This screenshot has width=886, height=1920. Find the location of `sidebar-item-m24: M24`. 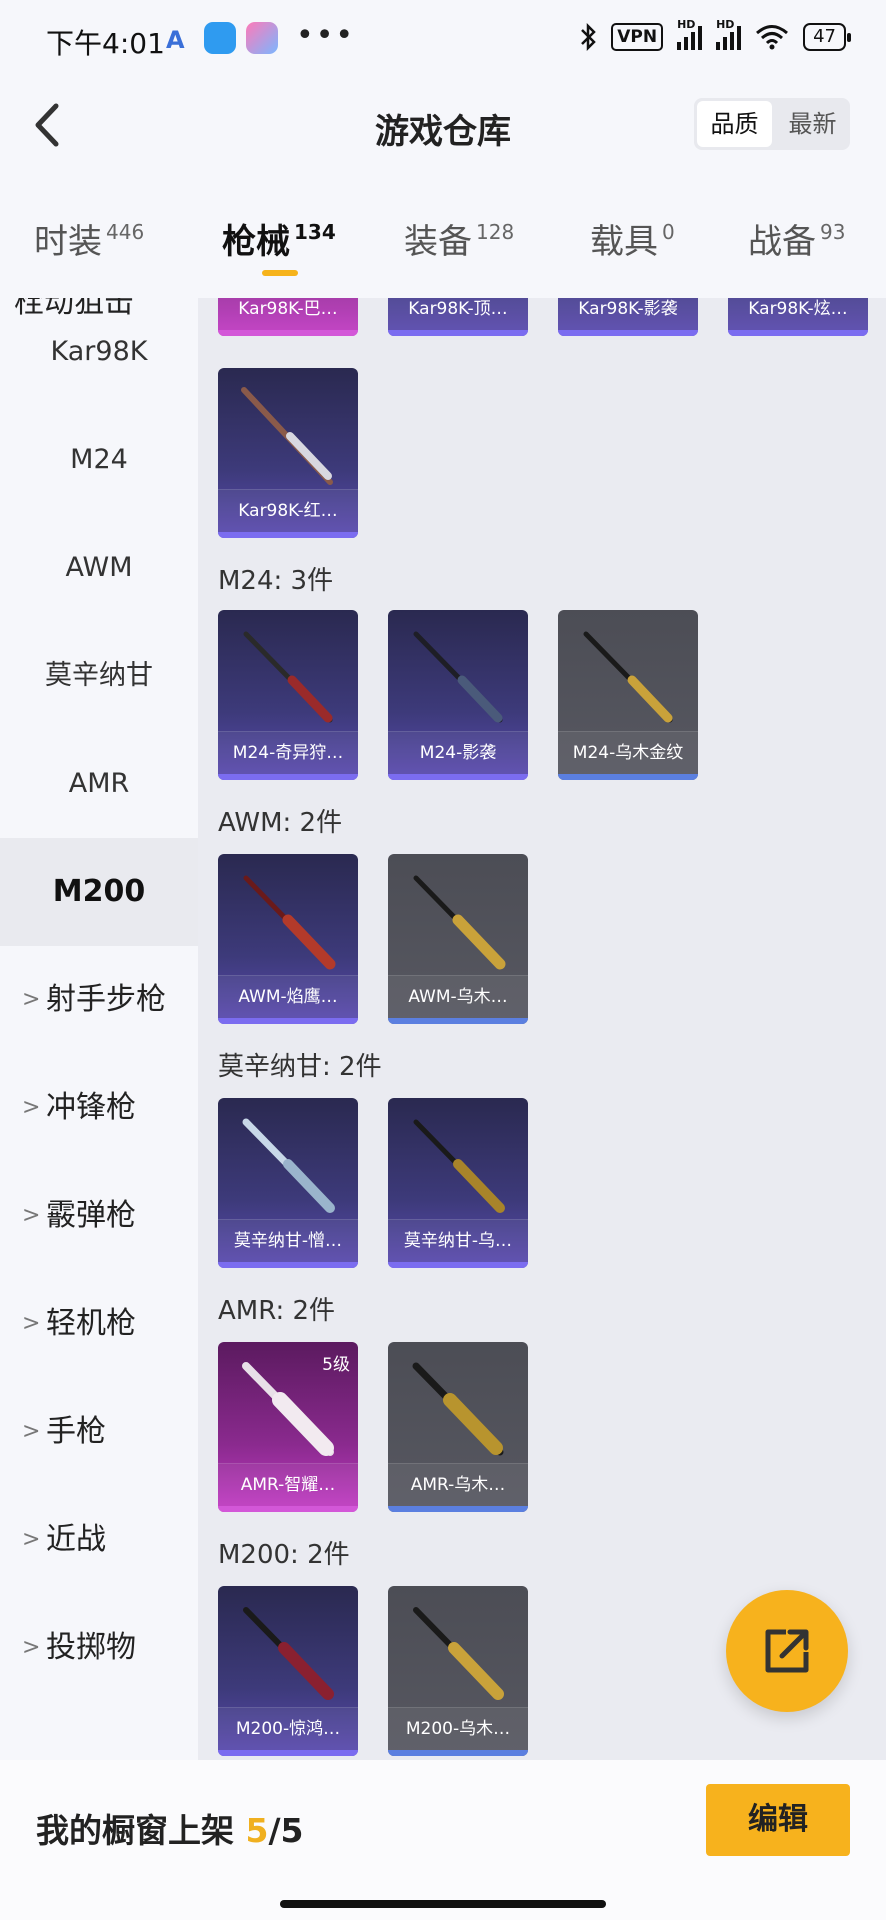

sidebar-item-m24: M24 is located at coordinates (99, 460).